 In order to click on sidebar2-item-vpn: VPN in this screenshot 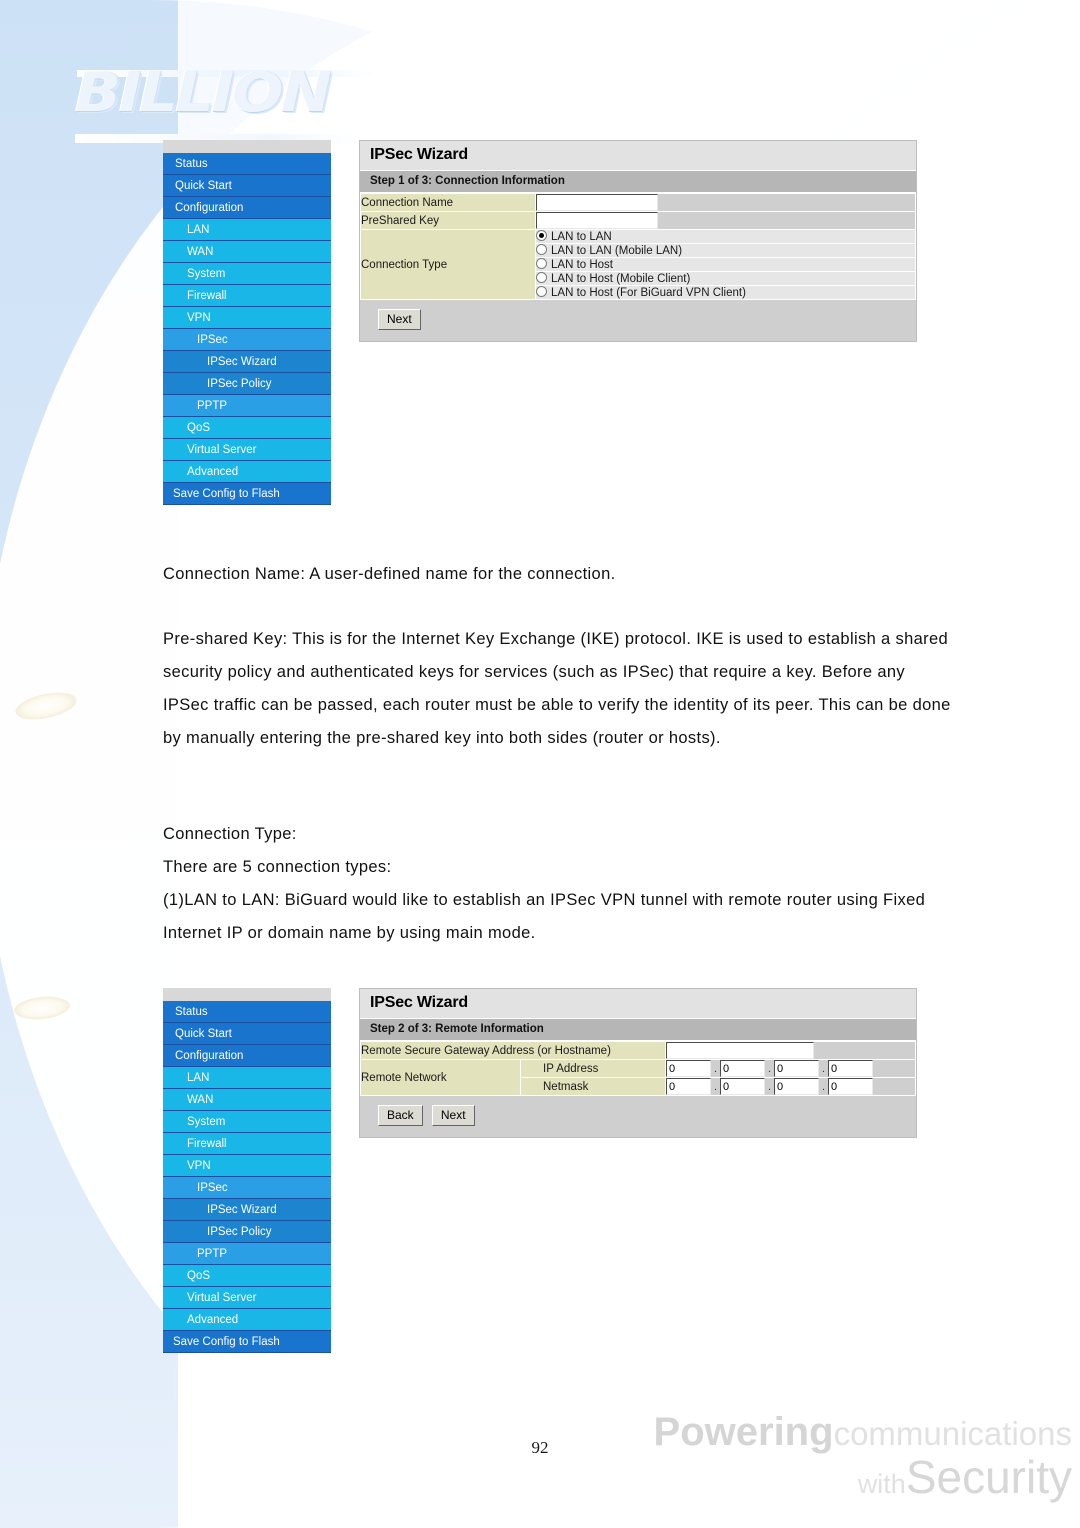, I will do `click(247, 1166)`.